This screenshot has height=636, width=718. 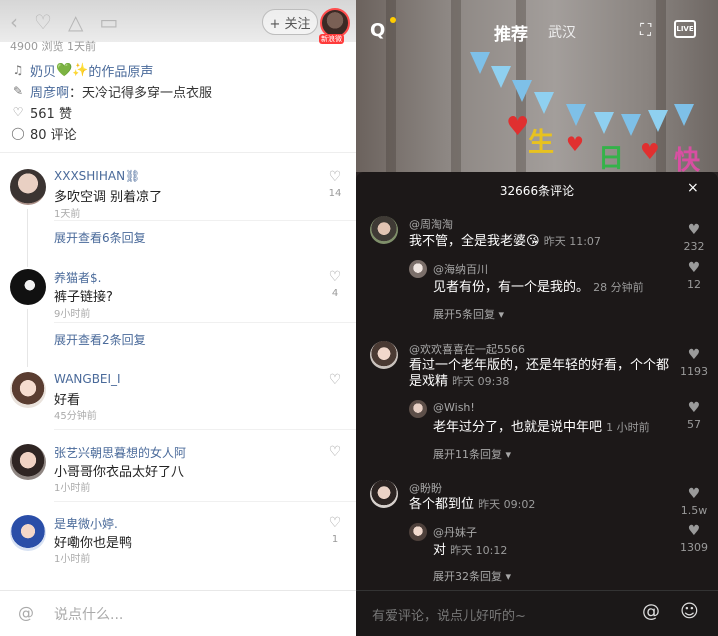 What do you see at coordinates (205, 501) in the screenshot?
I see `comment-divider` at bounding box center [205, 501].